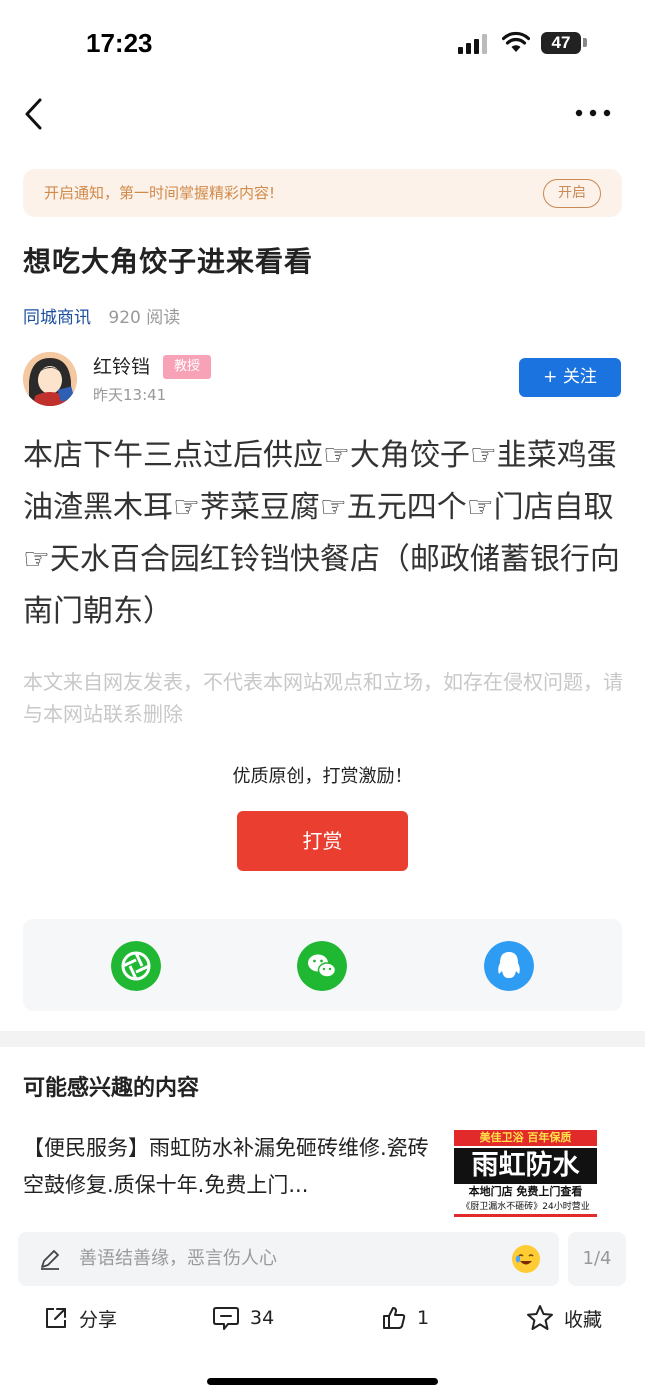  What do you see at coordinates (583, 1319) in the screenshot?
I see `favorite-label: 收藏` at bounding box center [583, 1319].